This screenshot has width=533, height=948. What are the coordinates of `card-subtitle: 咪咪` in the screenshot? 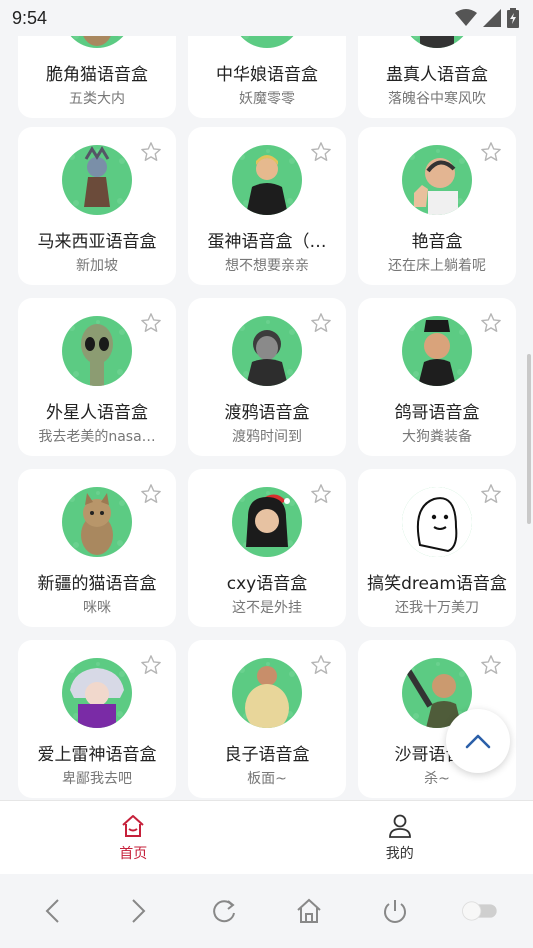 It's located at (97, 608).